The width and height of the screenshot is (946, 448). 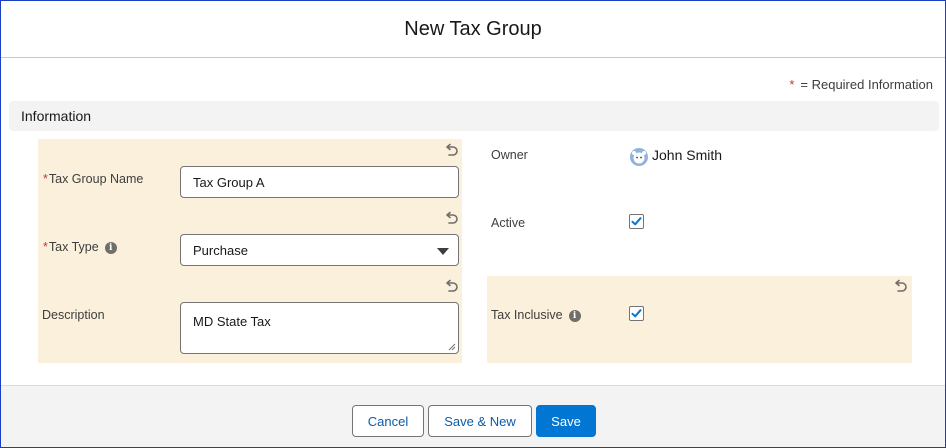 What do you see at coordinates (508, 223) in the screenshot?
I see `active-label: Active` at bounding box center [508, 223].